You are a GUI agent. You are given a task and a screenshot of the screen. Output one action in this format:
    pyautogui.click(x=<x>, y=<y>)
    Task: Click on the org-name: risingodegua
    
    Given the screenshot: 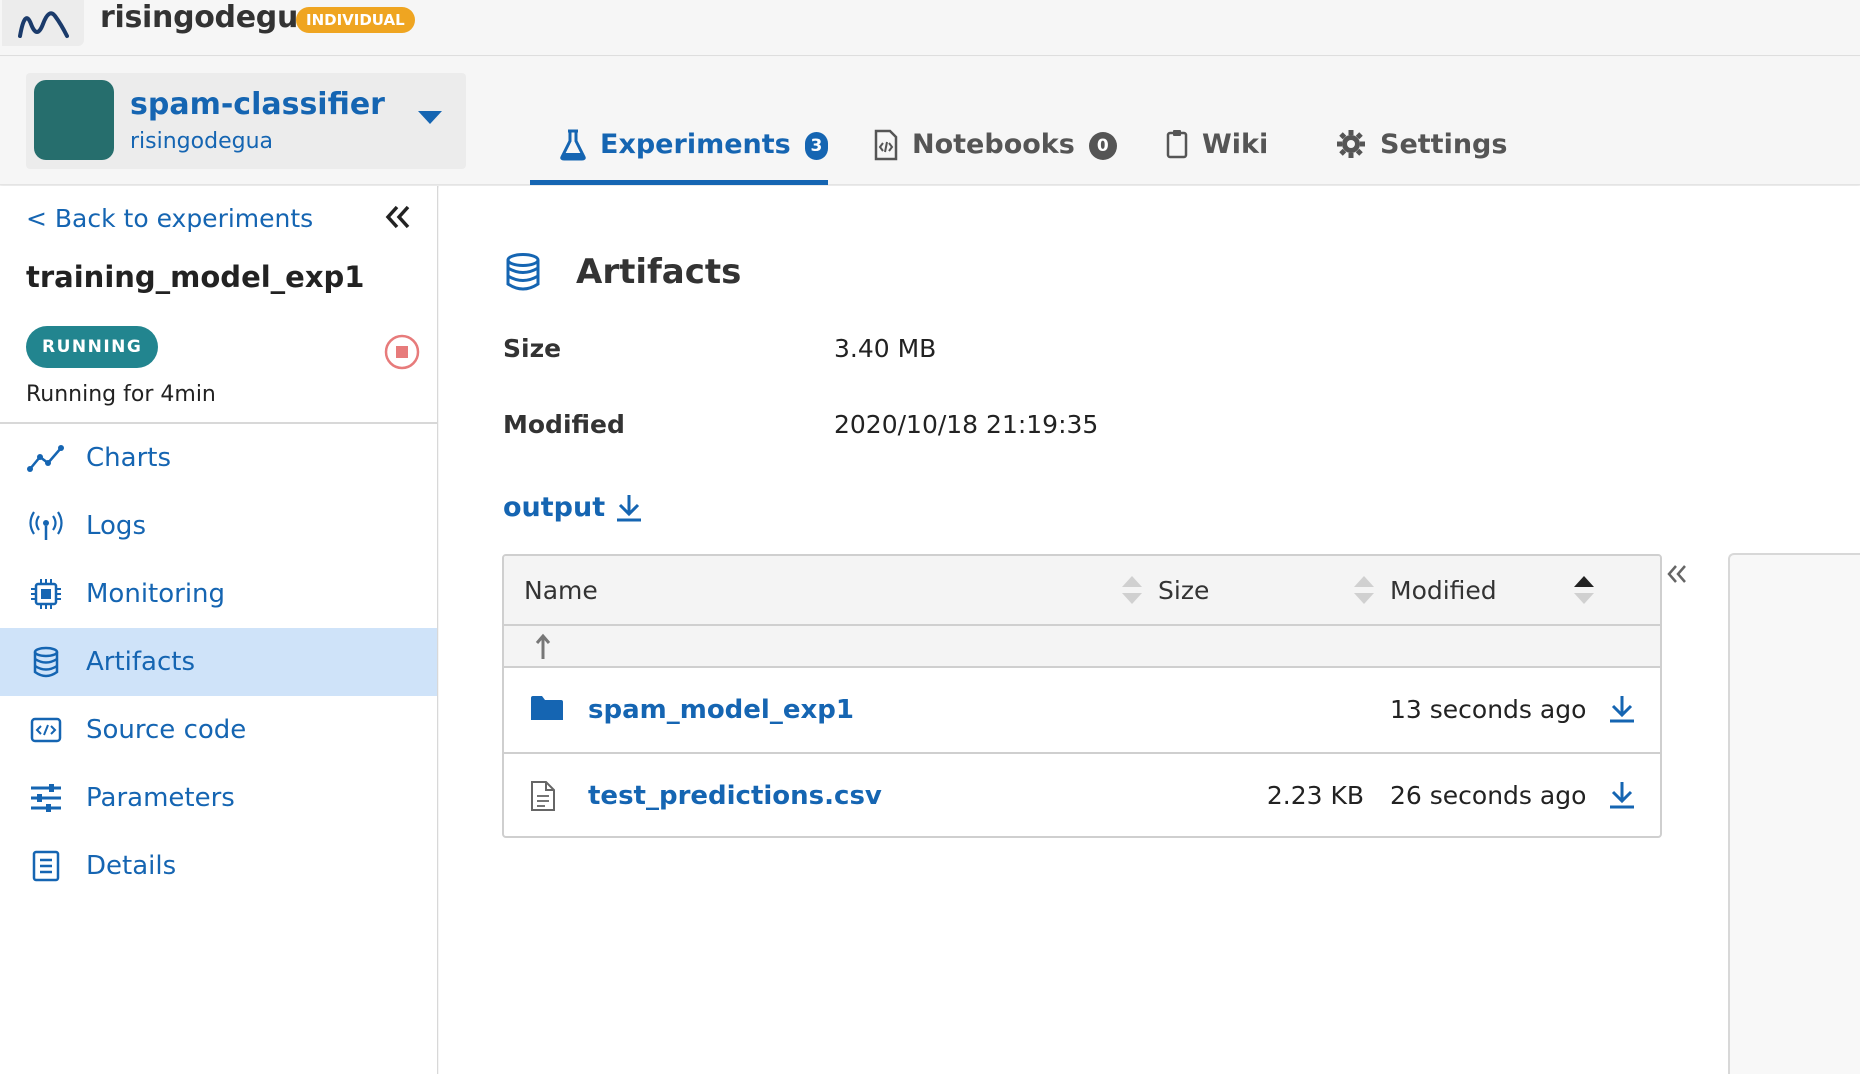 What is the action you would take?
    pyautogui.click(x=209, y=18)
    